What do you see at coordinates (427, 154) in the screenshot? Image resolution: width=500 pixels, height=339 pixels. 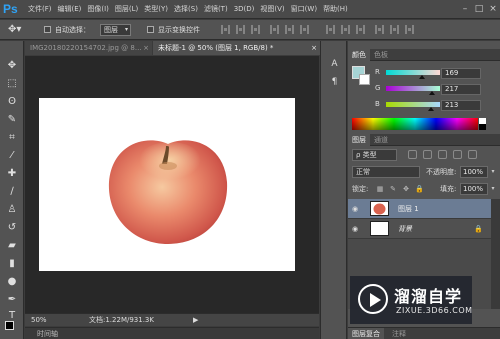 I see `adjustment-filter-icon` at bounding box center [427, 154].